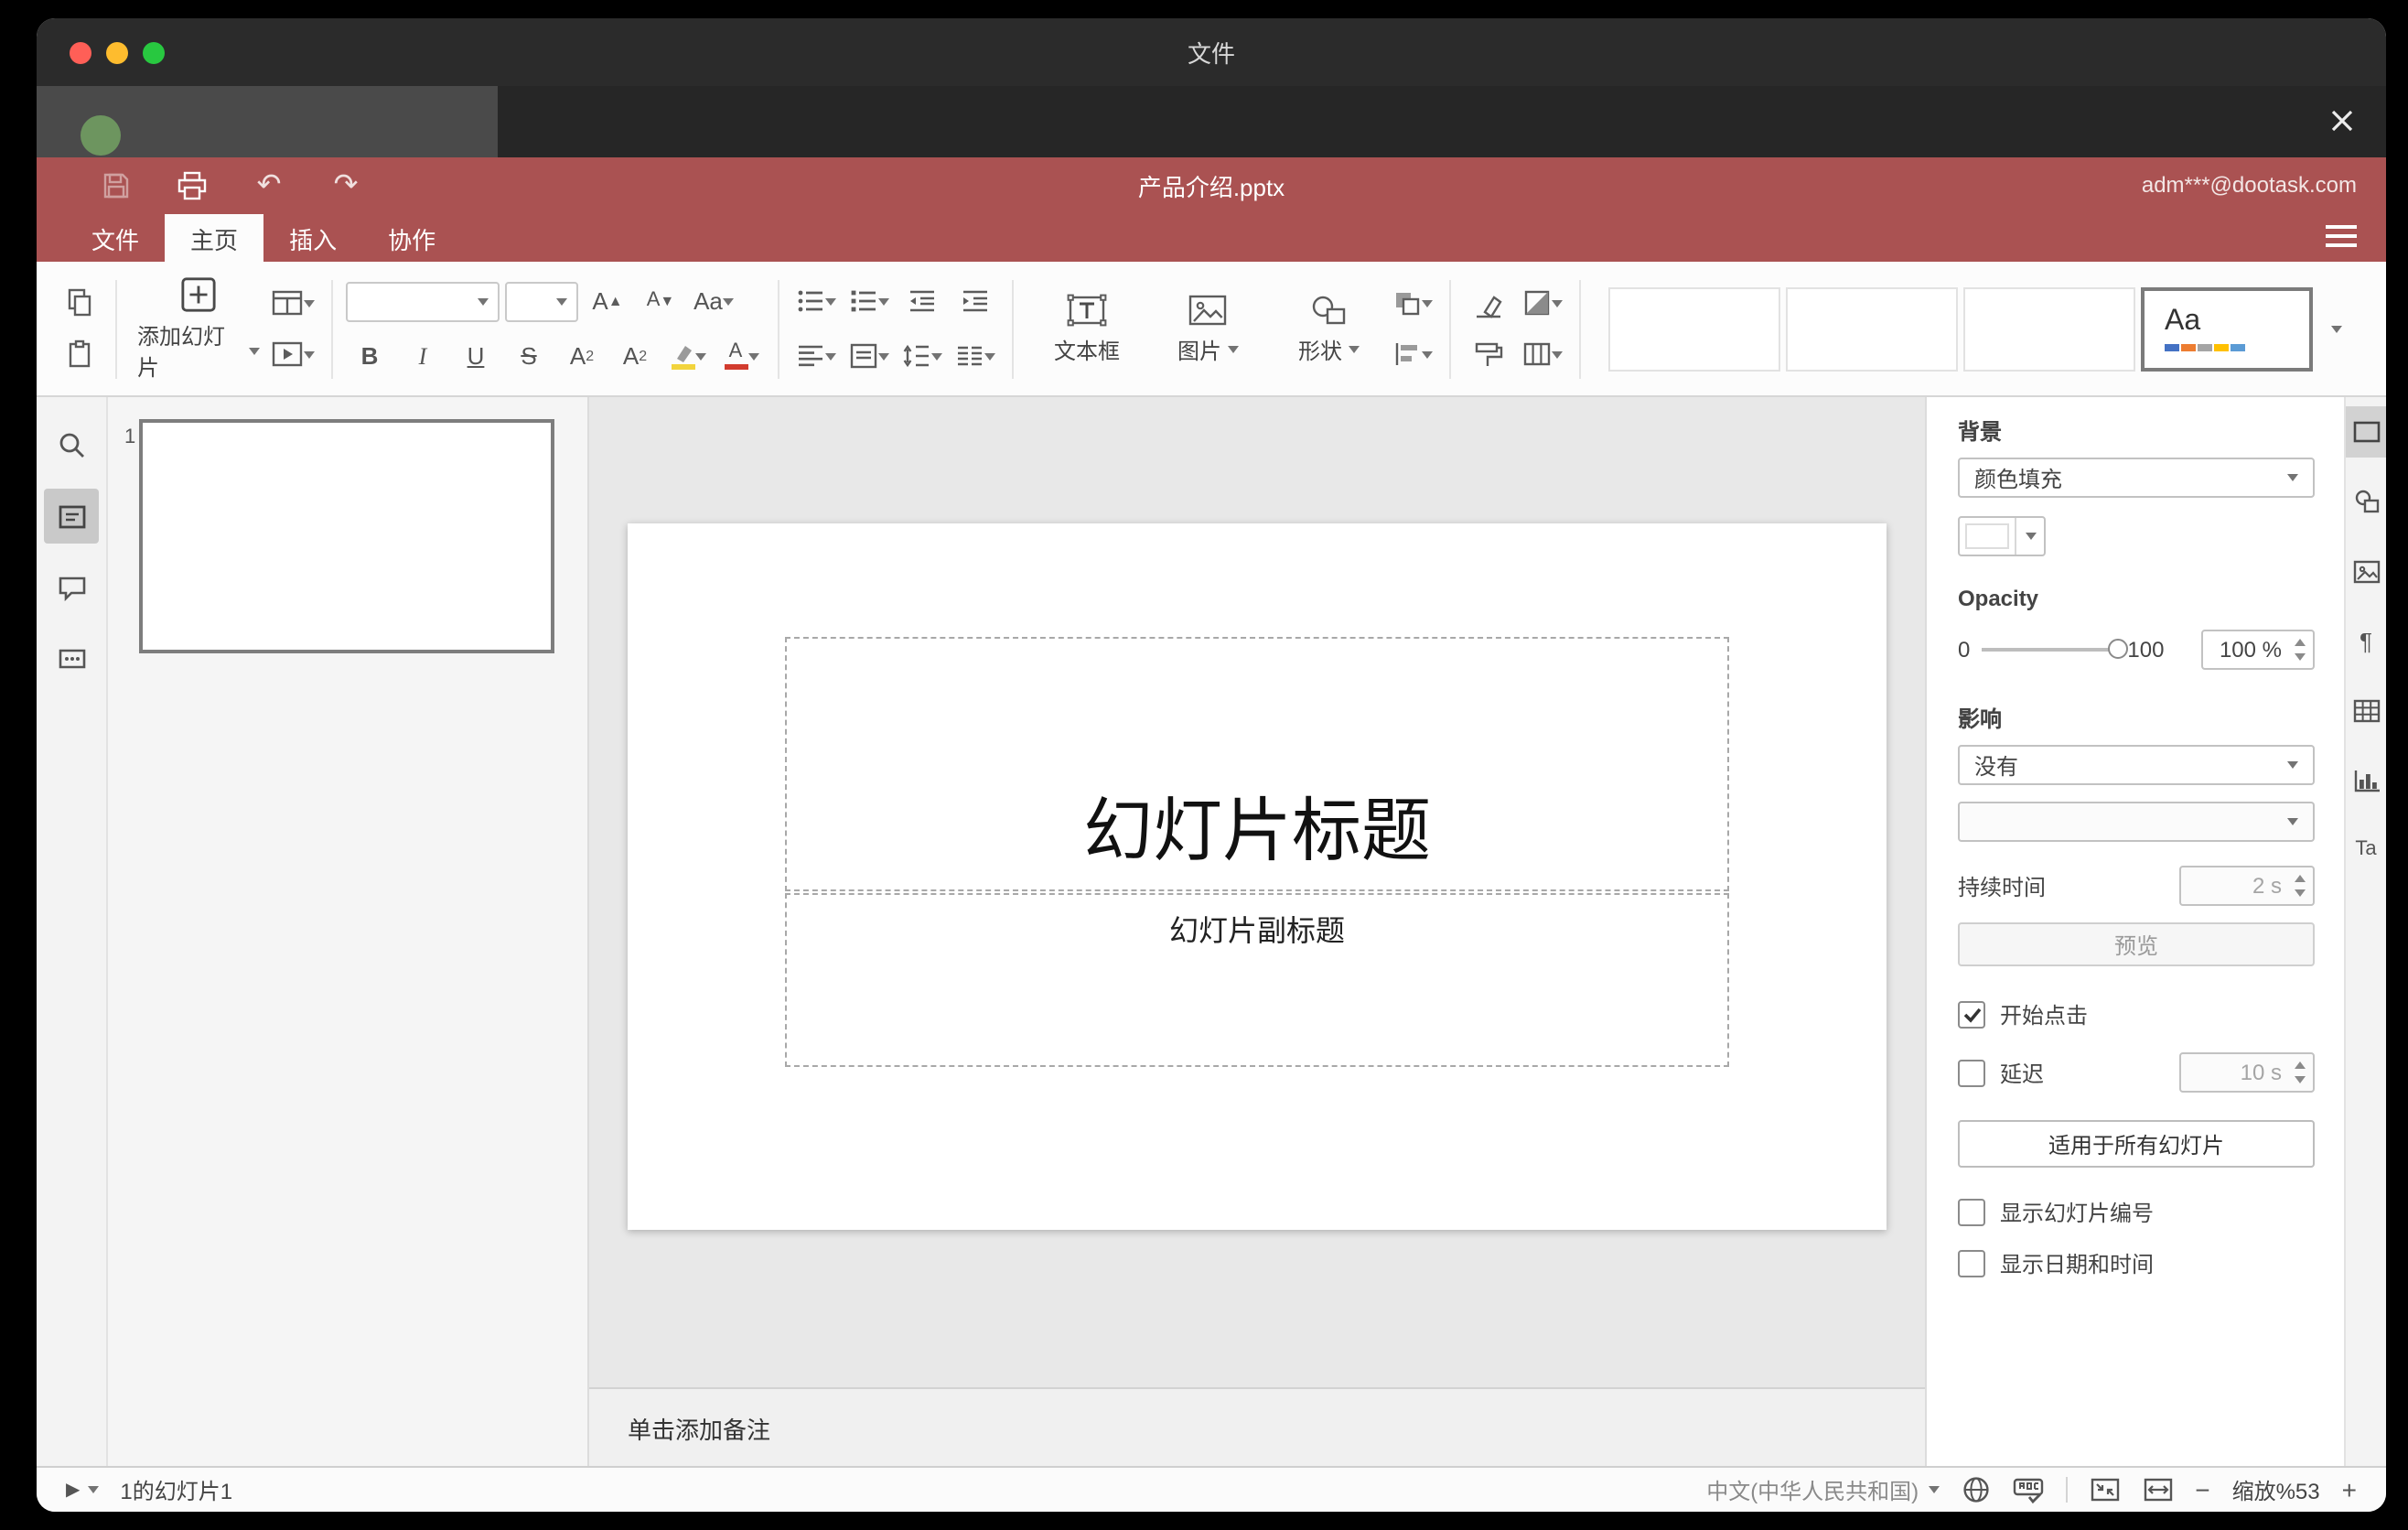 The width and height of the screenshot is (2408, 1530). What do you see at coordinates (869, 301) in the screenshot?
I see `numbered-list-button` at bounding box center [869, 301].